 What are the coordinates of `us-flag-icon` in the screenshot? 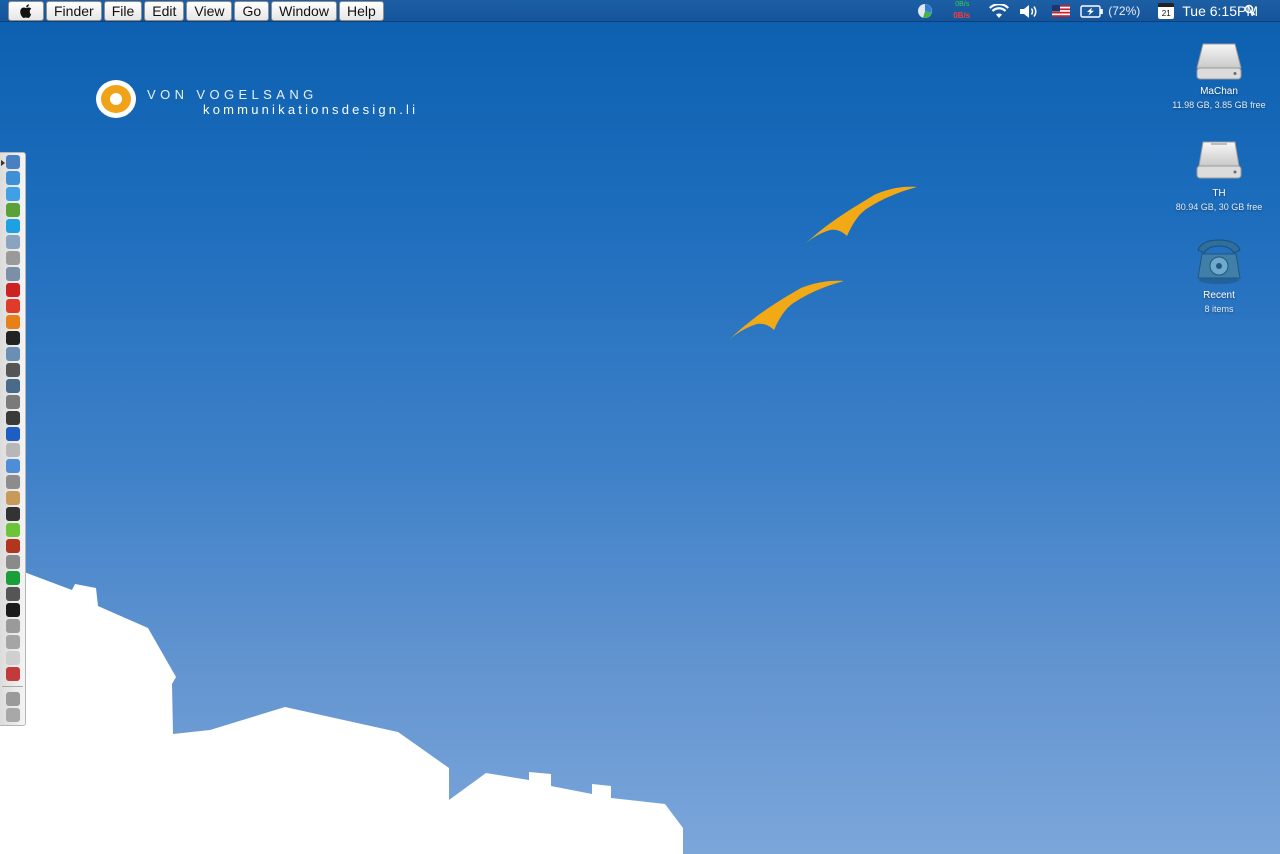 It's located at (1061, 11).